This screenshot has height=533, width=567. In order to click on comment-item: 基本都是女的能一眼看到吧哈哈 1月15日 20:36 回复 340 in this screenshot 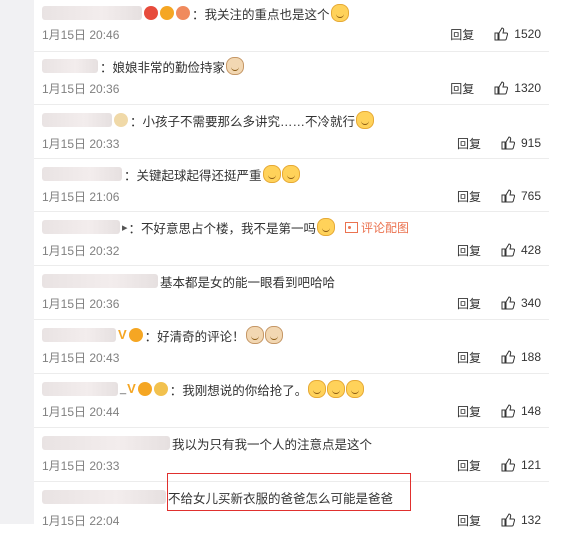, I will do `click(291, 293)`.